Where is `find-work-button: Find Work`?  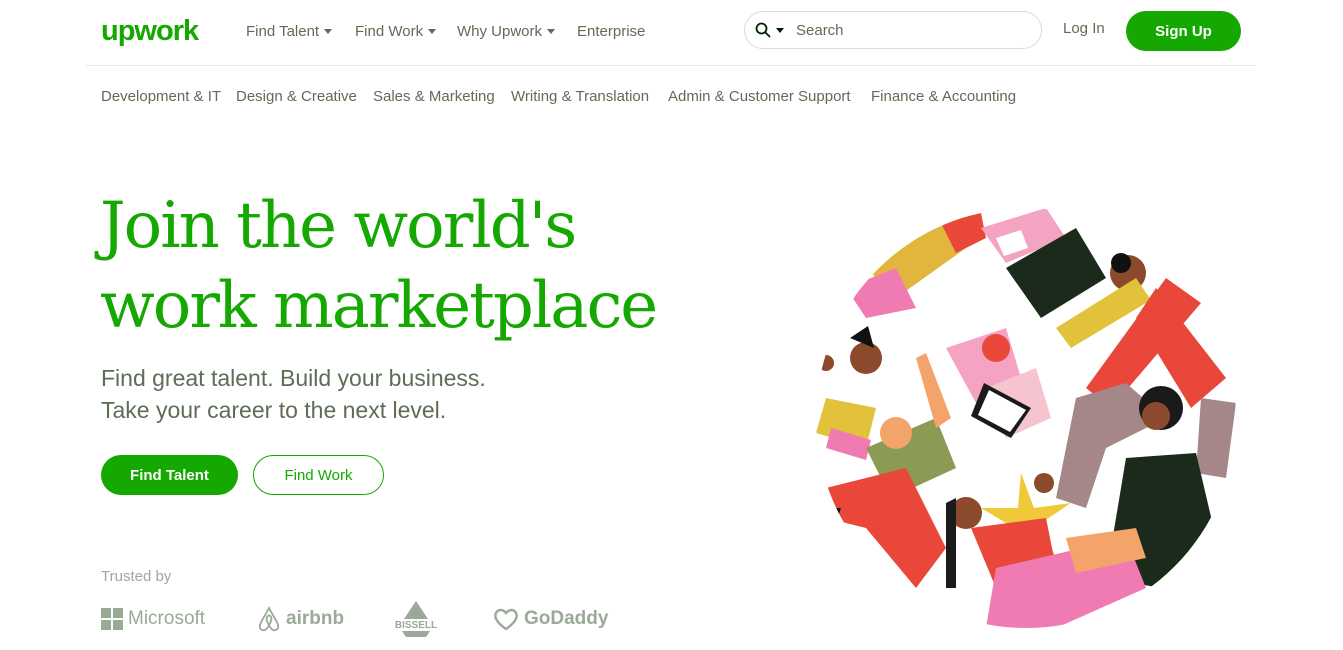 find-work-button: Find Work is located at coordinates (318, 475).